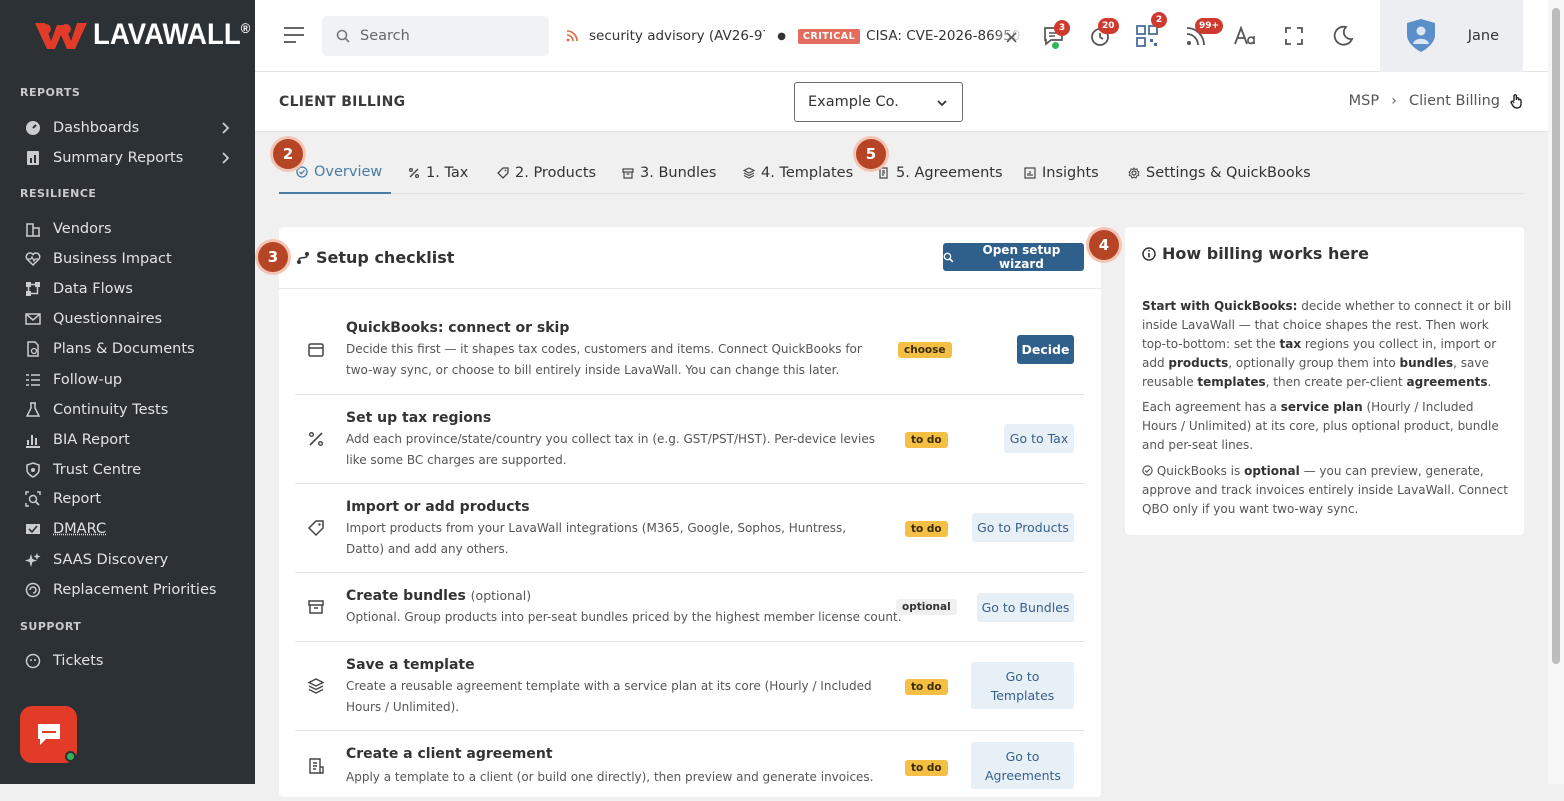  I want to click on ticker-close-icon: ×, so click(1011, 37).